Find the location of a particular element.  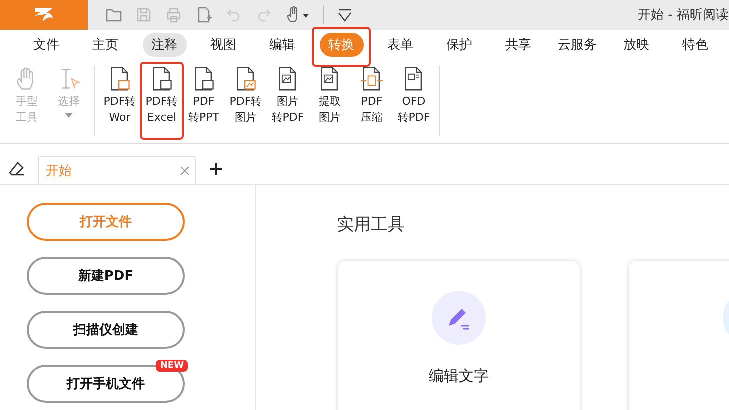

new-badge: NEW is located at coordinates (172, 366).